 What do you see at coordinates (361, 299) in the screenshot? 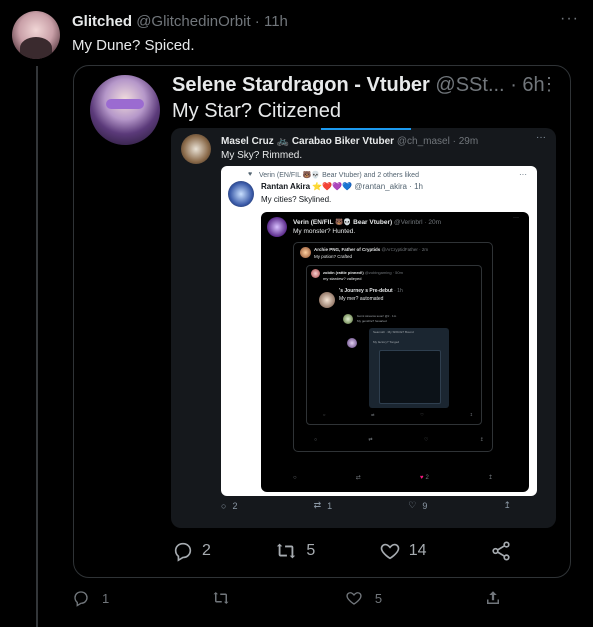
I see `dark5-text: My mer? automated` at bounding box center [361, 299].